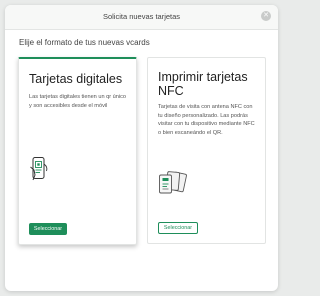 This screenshot has height=296, width=320. I want to click on modal-title: Solicita nuevas tarjetas, so click(141, 16).